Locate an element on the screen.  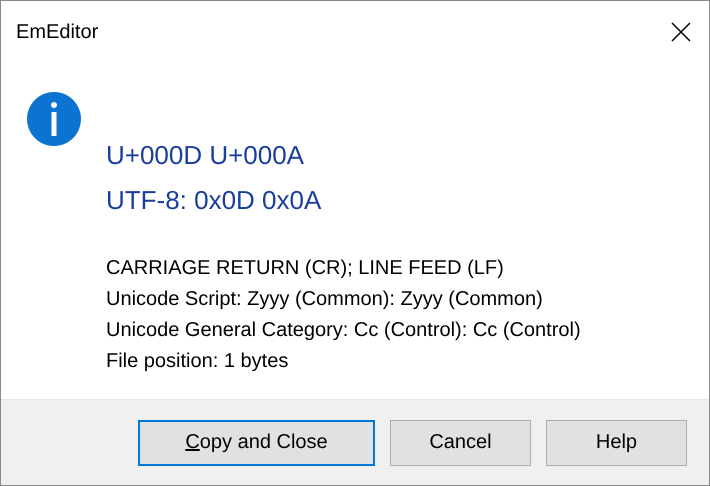
dialog-button: Copy and Close is located at coordinates (256, 443).